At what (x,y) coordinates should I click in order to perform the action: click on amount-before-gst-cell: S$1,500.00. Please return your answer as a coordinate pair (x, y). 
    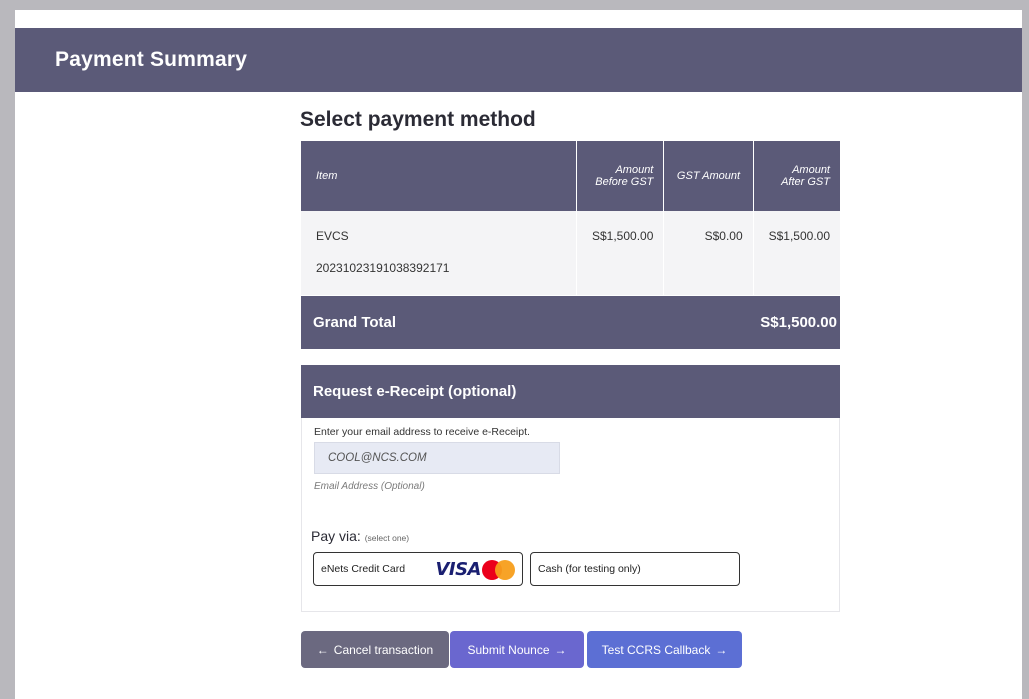
    Looking at the image, I should click on (619, 253).